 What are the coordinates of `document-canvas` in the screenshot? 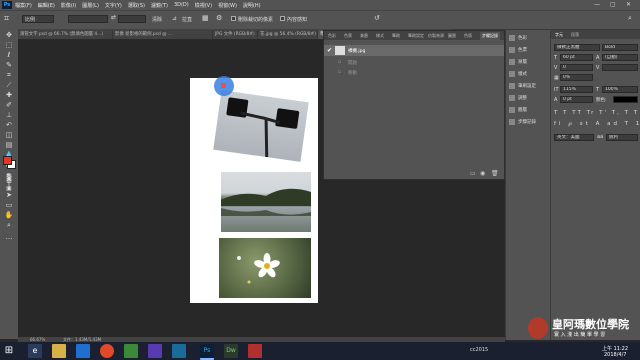 It's located at (254, 189).